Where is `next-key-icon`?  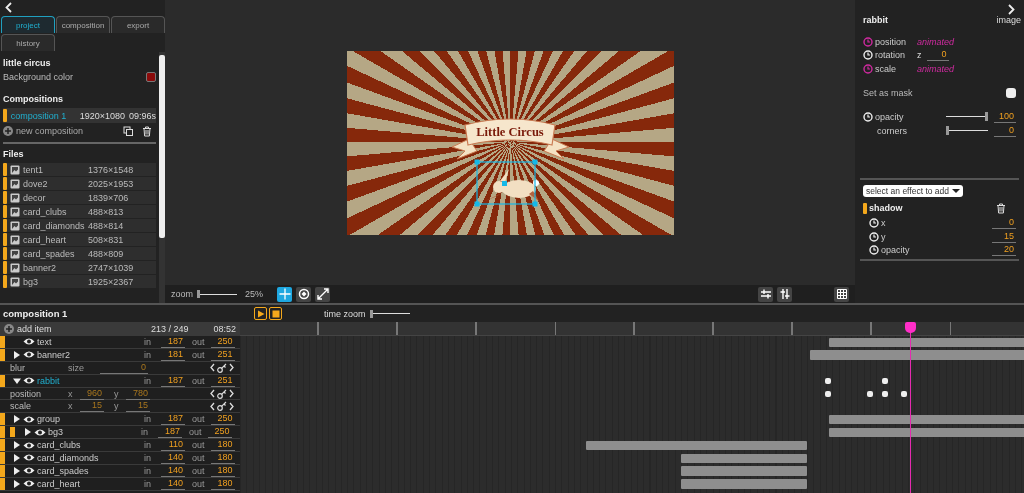
next-key-icon is located at coordinates (231, 368).